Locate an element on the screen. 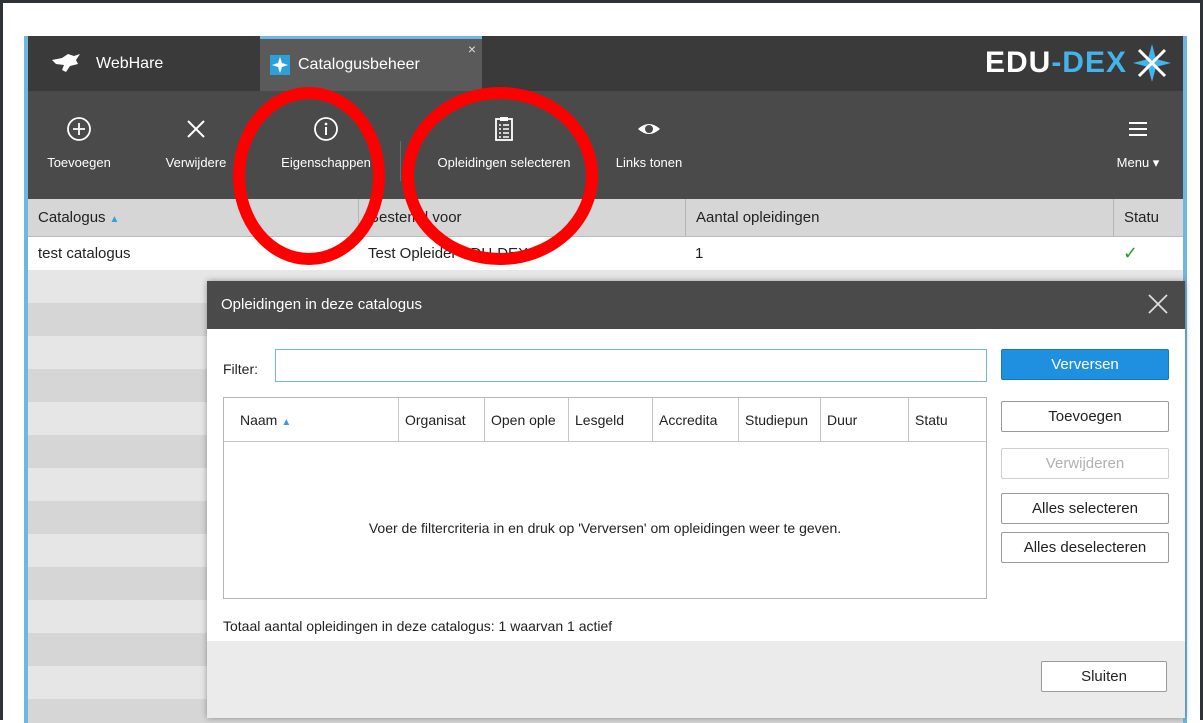 This screenshot has height=723, width=1203. brand-text: EDU-DEX is located at coordinates (1056, 63).